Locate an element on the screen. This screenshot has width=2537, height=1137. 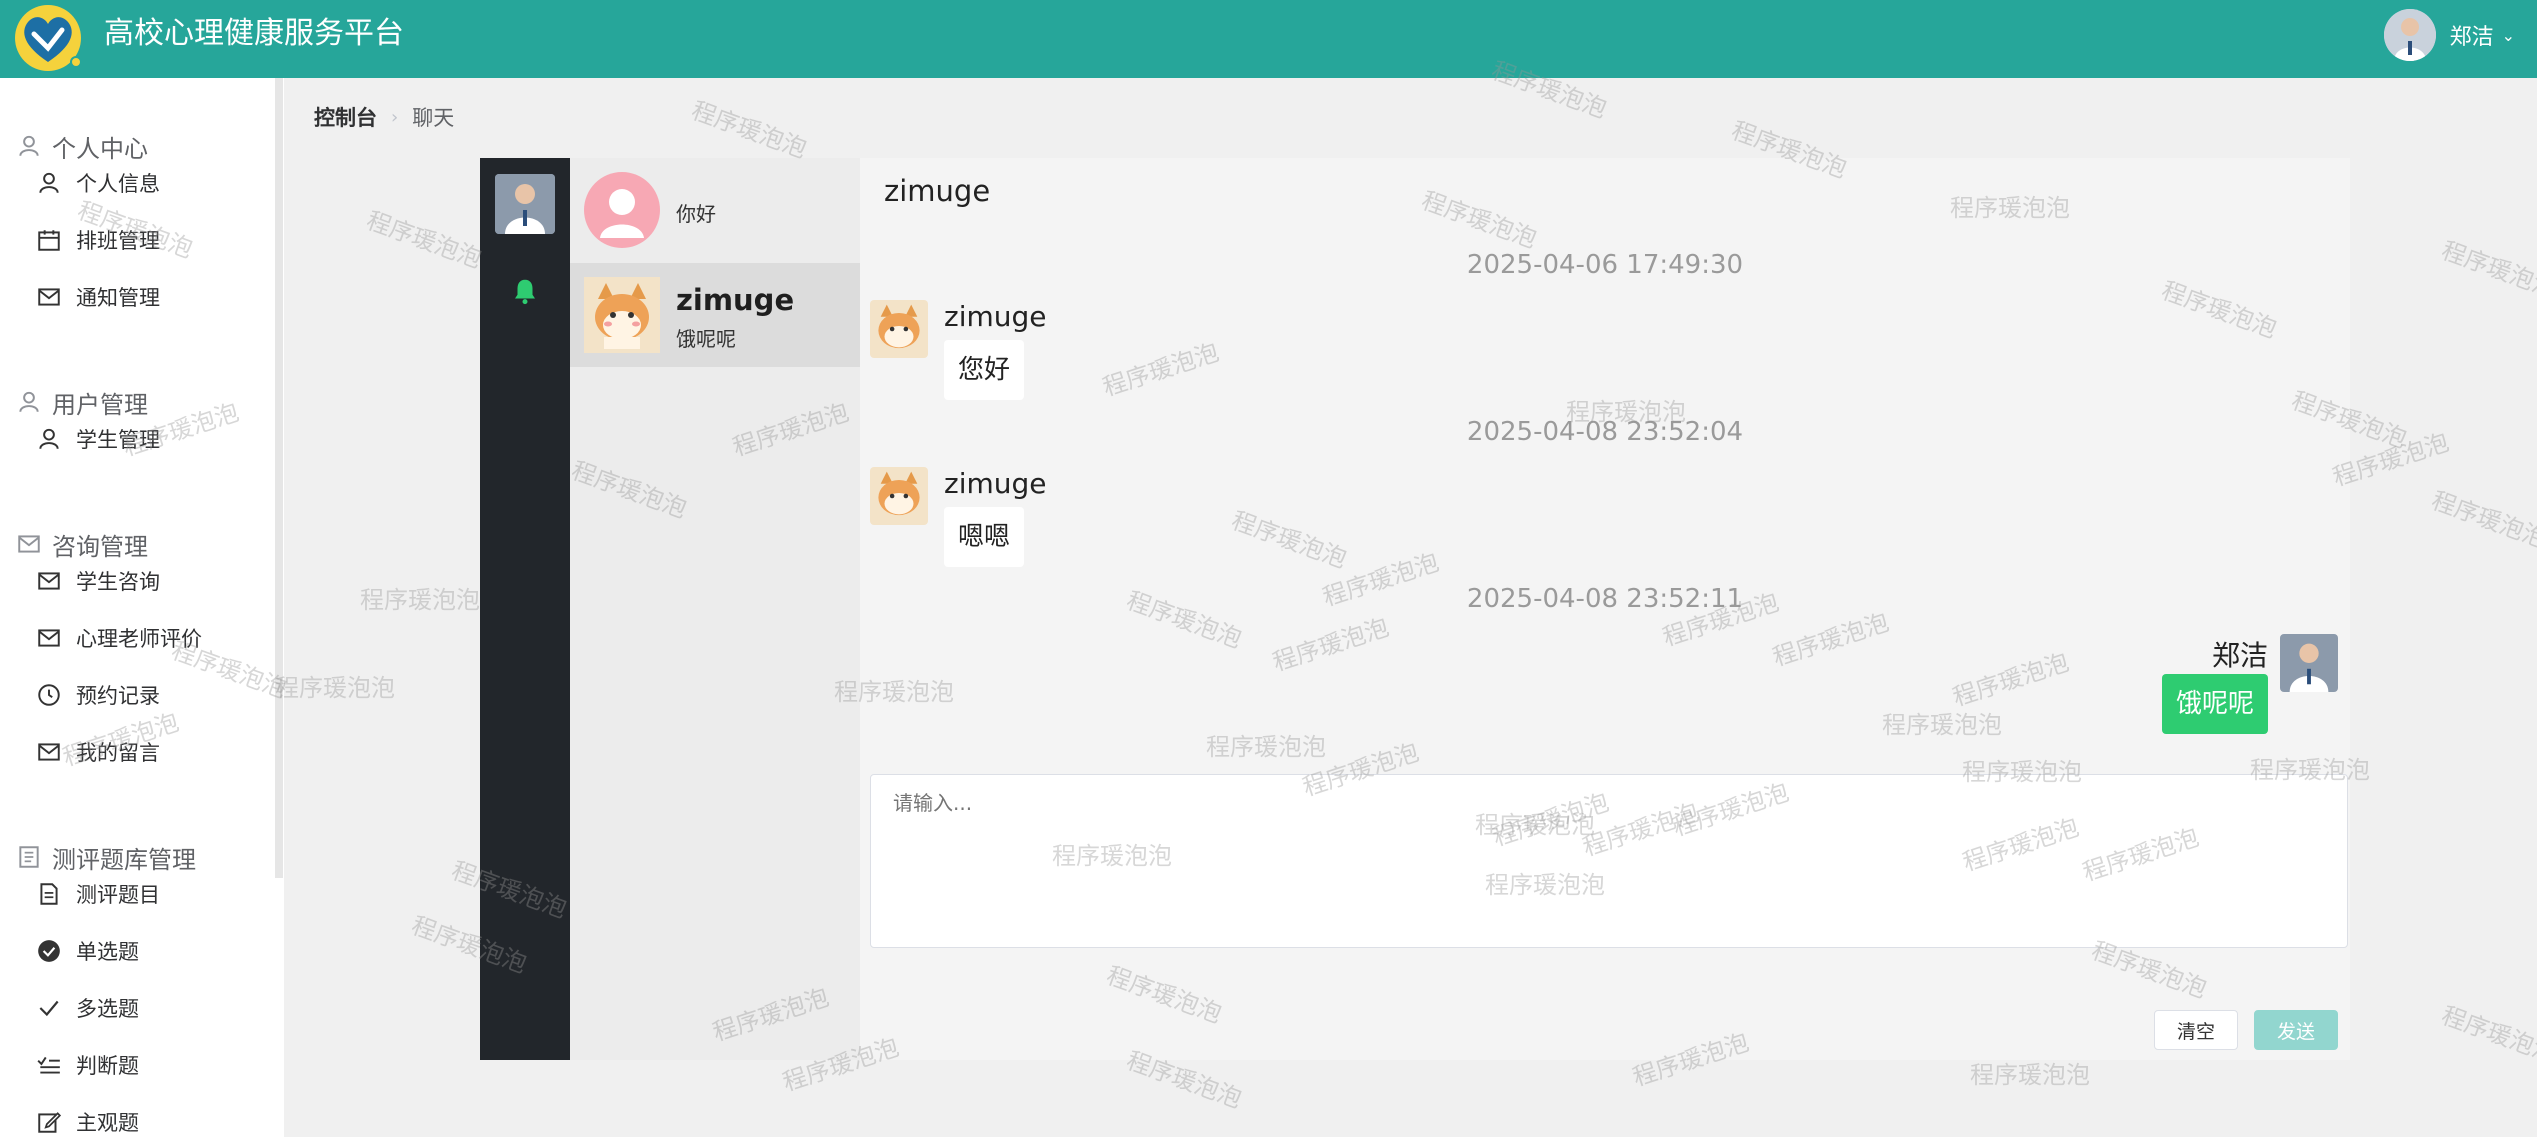
message-timestamp: 2025-04-08 23:52:04 is located at coordinates (1605, 432).